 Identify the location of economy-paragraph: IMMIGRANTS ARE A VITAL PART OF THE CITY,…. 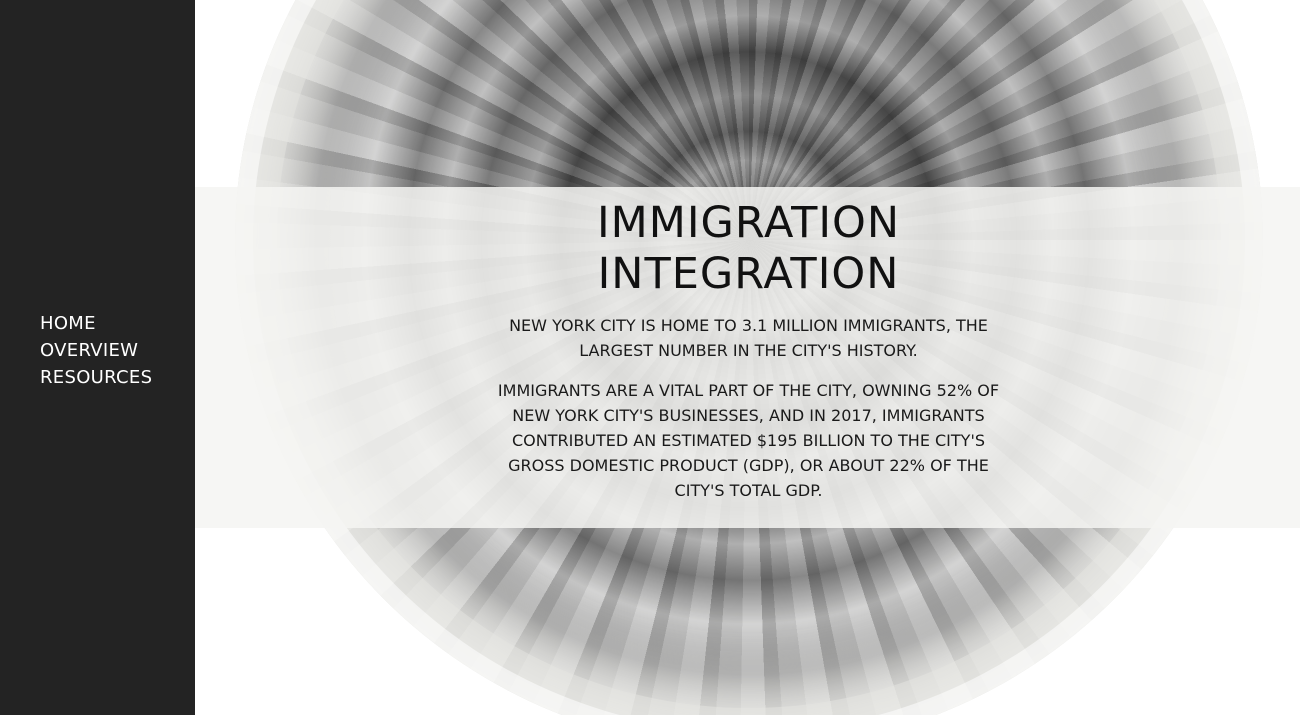
(747, 440).